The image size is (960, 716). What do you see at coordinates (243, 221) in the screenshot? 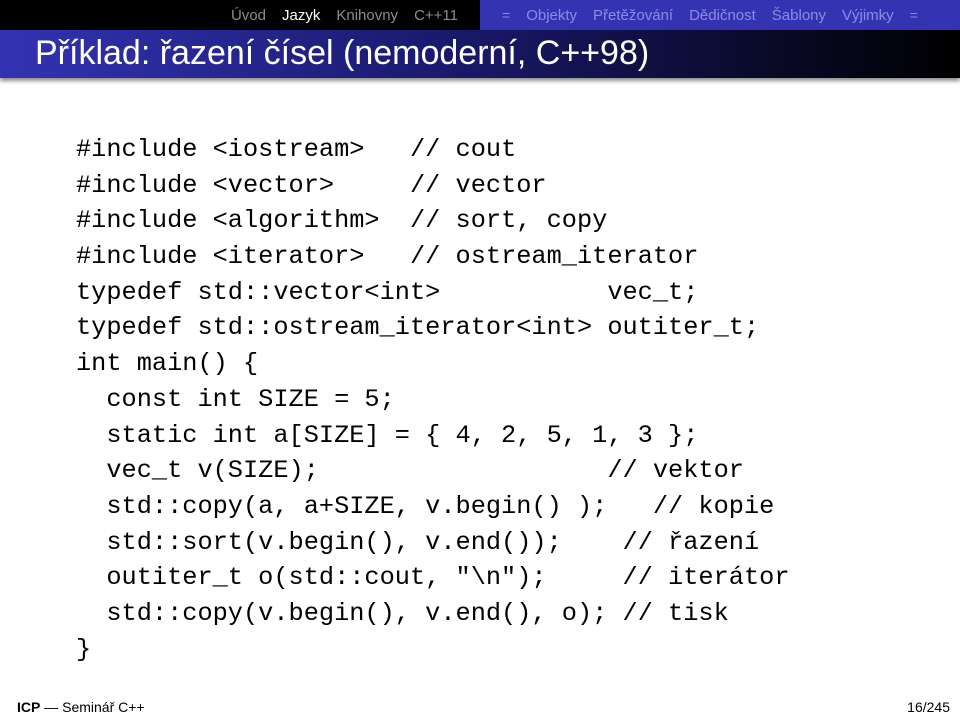
I see `code-text: #include <algorithm>` at bounding box center [243, 221].